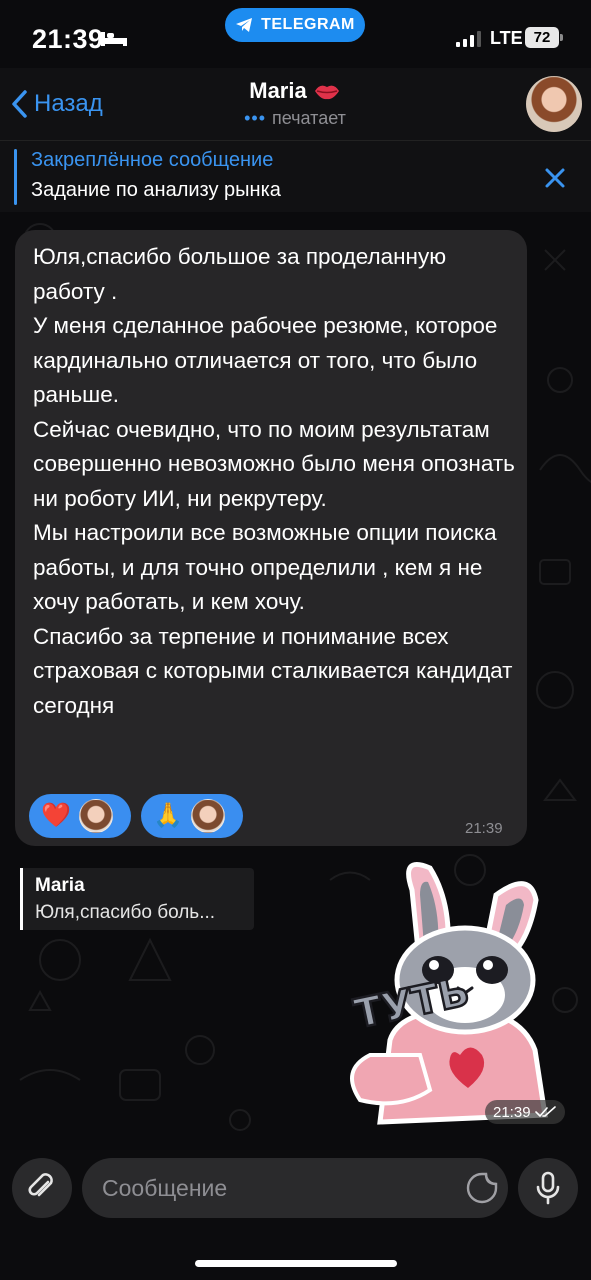  What do you see at coordinates (60, 885) in the screenshot?
I see `reply-author: Maria` at bounding box center [60, 885].